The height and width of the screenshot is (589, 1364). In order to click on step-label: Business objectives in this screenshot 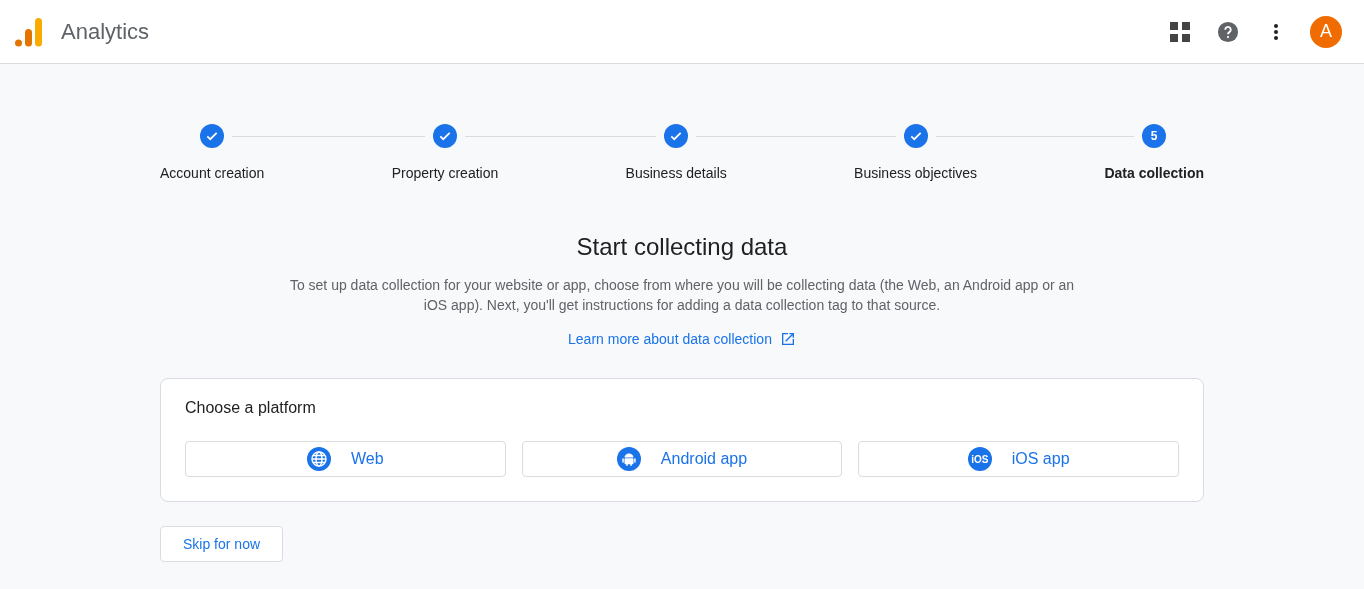, I will do `click(916, 173)`.